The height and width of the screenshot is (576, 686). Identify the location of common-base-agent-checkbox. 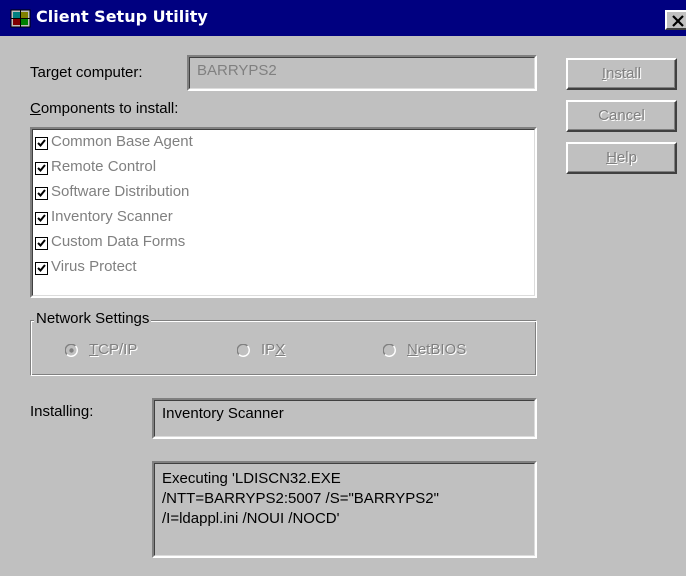
(41, 143).